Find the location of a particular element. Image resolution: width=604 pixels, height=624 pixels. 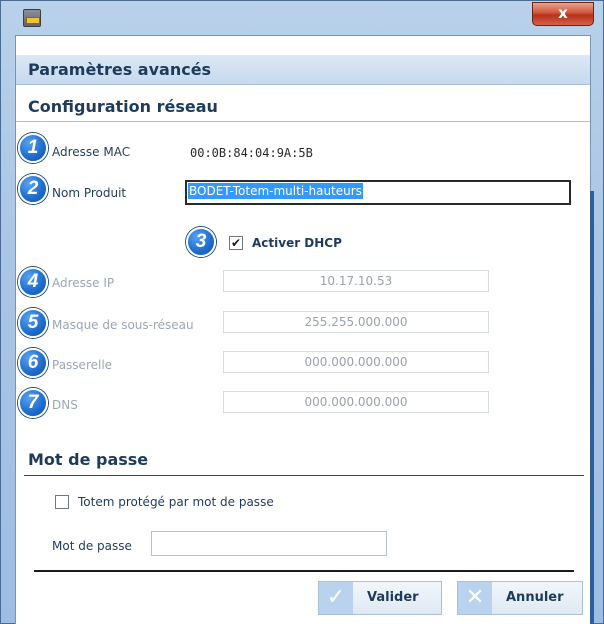

gateway-input: 000.000.000.000 is located at coordinates (356, 362).